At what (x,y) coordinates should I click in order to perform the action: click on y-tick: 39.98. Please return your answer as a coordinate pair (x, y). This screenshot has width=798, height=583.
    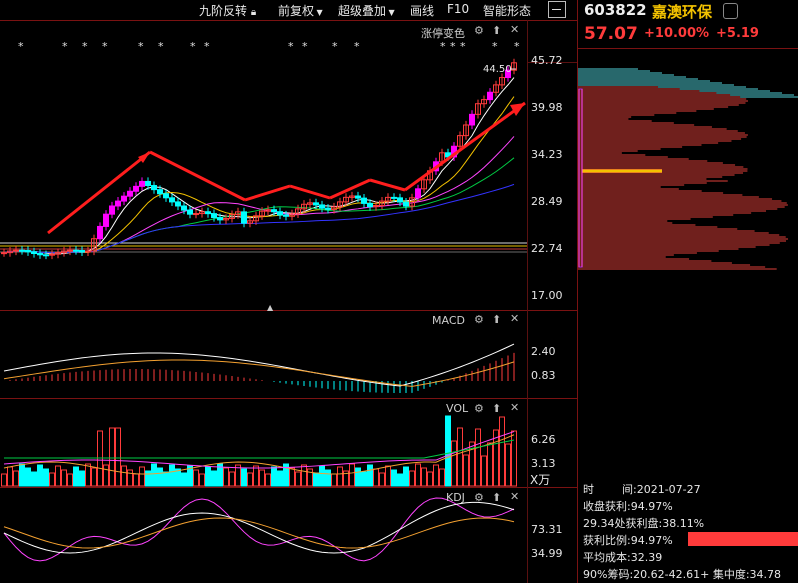
    Looking at the image, I should click on (547, 107).